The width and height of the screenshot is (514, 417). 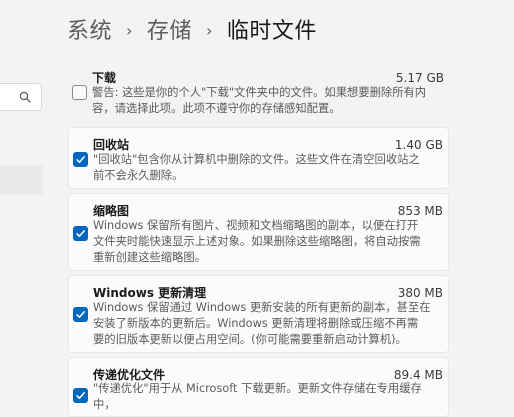 I want to click on item-title: Windows 更新清理, so click(x=150, y=293).